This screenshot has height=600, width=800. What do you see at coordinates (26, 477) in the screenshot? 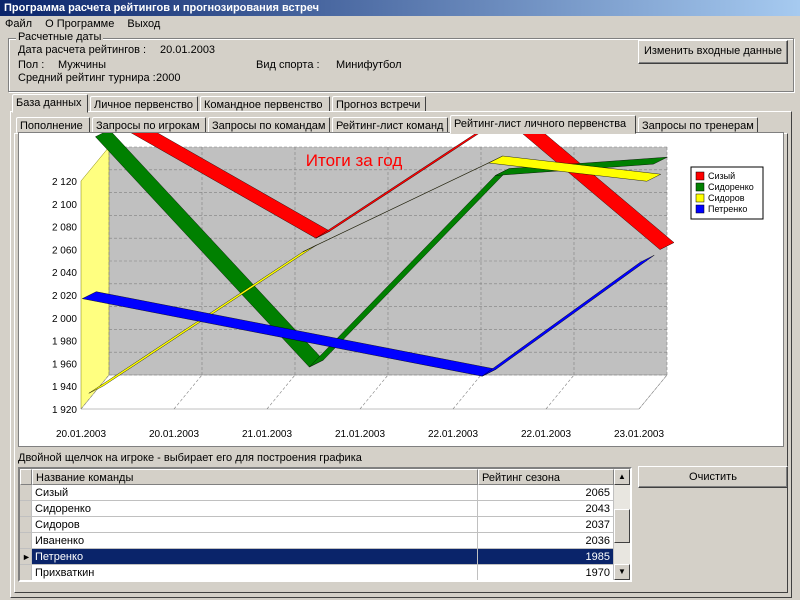
I see `row-indicator-header` at bounding box center [26, 477].